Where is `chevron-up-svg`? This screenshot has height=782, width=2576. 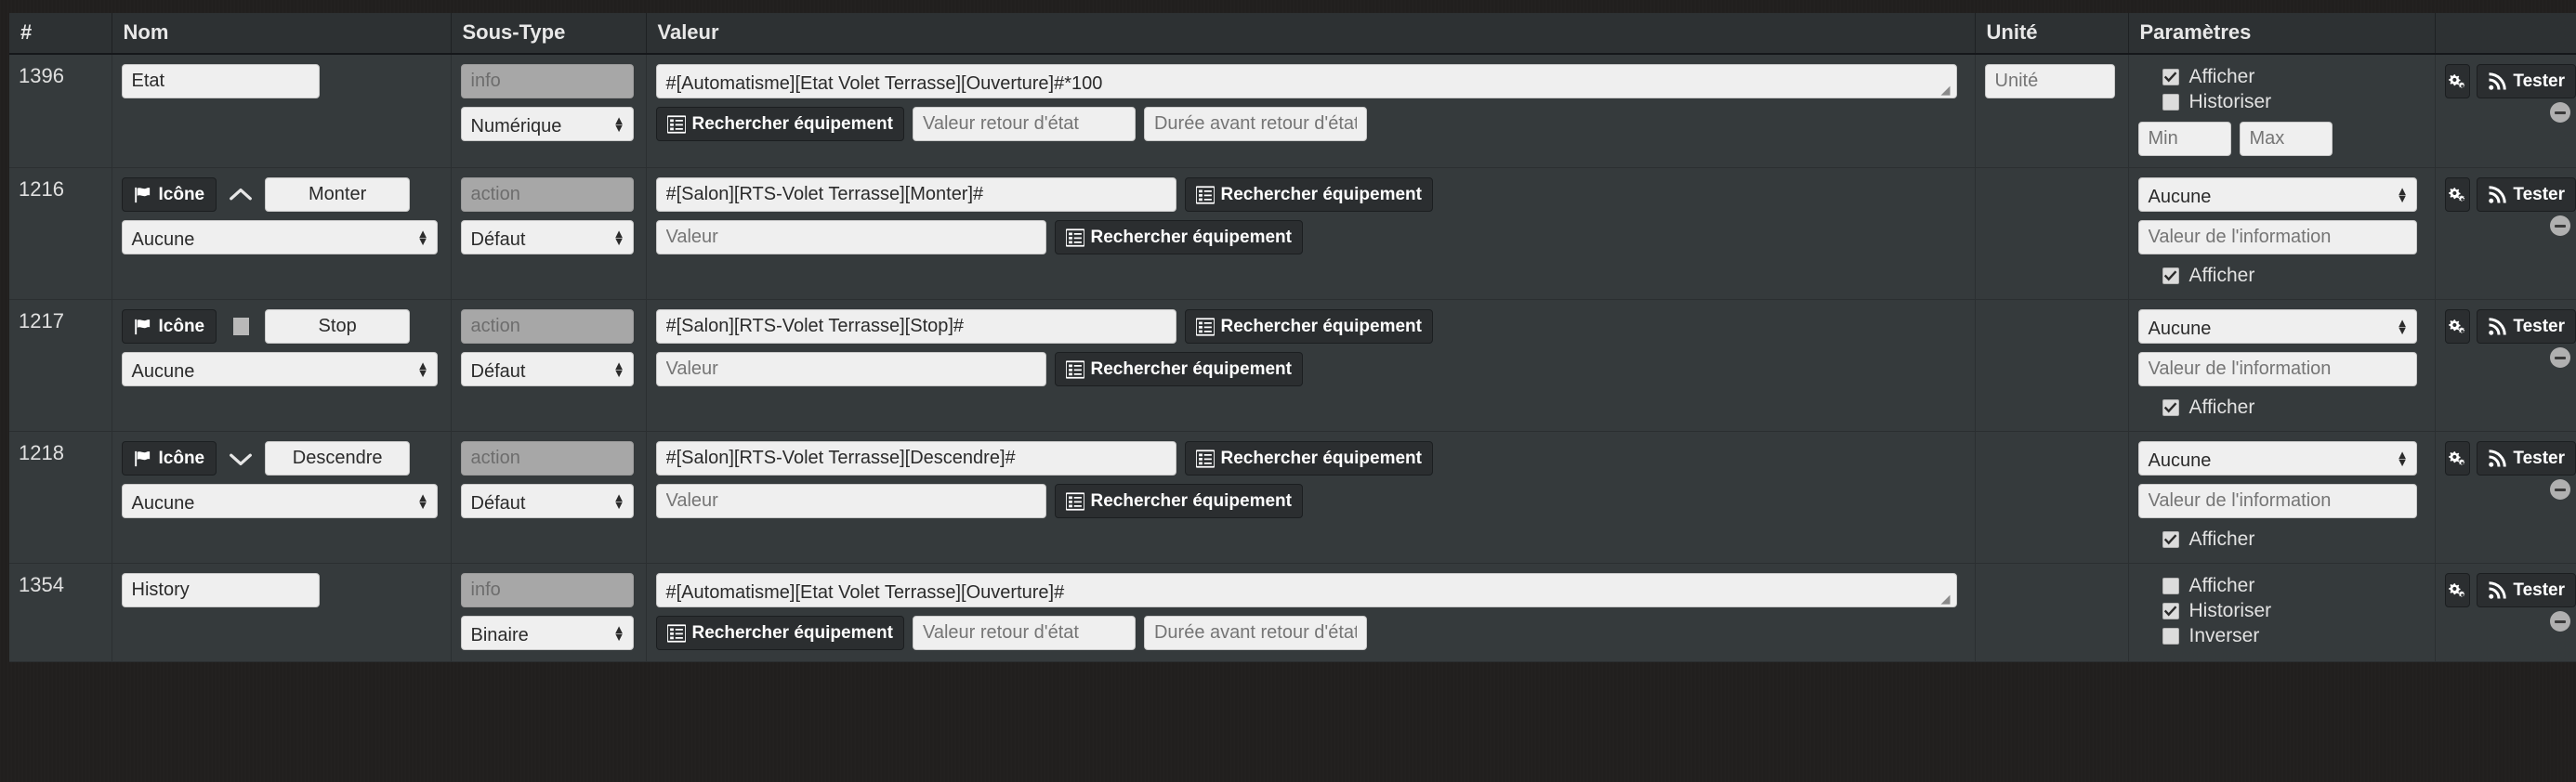
chevron-up-svg is located at coordinates (241, 194).